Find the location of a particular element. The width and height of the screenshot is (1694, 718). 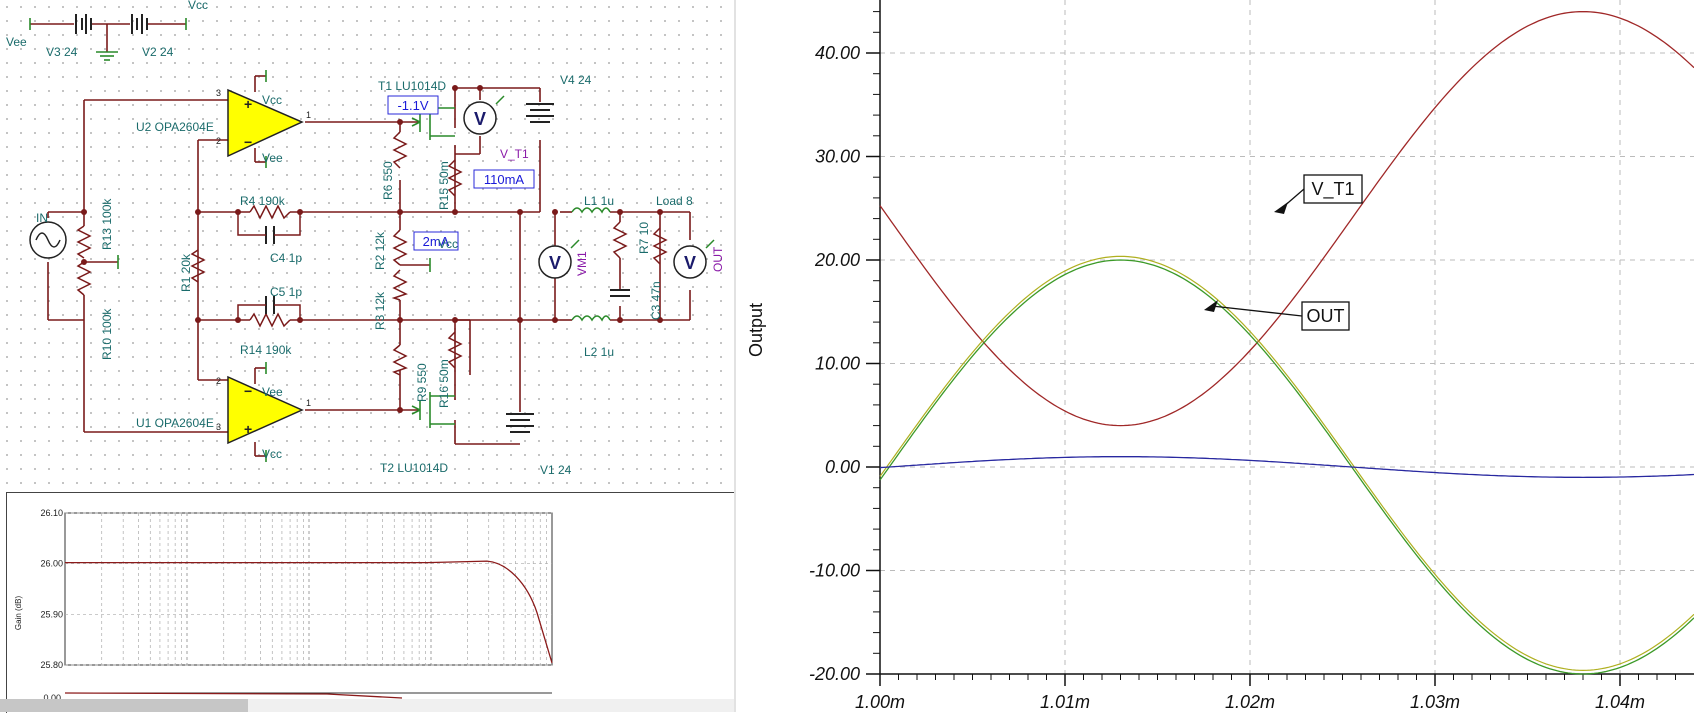

u2-pin3: 3 is located at coordinates (218, 93).